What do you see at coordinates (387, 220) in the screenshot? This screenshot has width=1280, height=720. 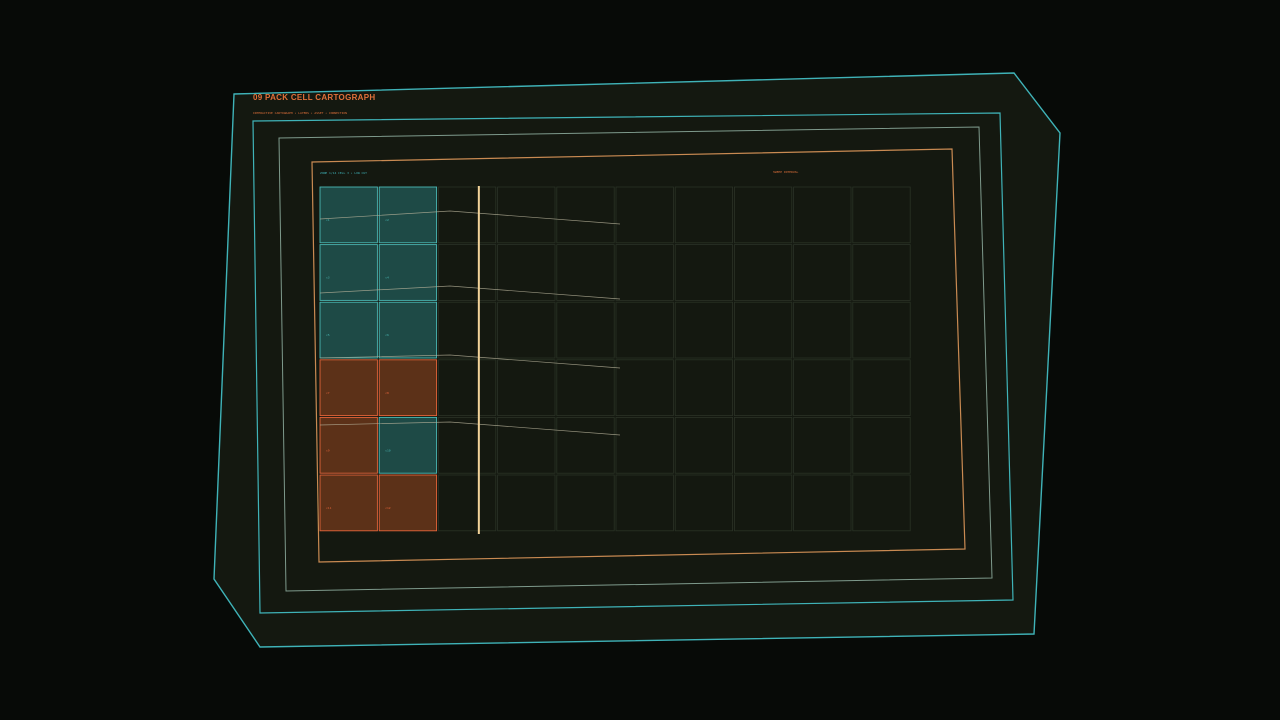 I see `cell-label: c2` at bounding box center [387, 220].